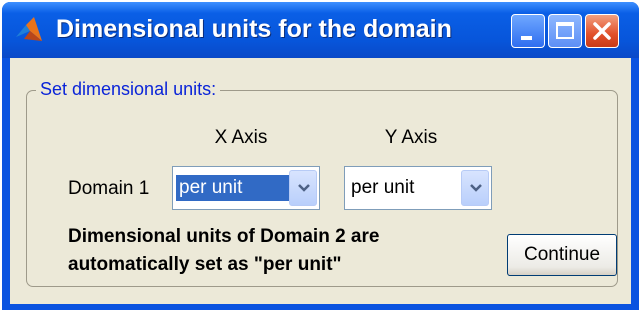 Image resolution: width=641 pixels, height=314 pixels. What do you see at coordinates (411, 137) in the screenshot?
I see `y-axis-header: Y Axis` at bounding box center [411, 137].